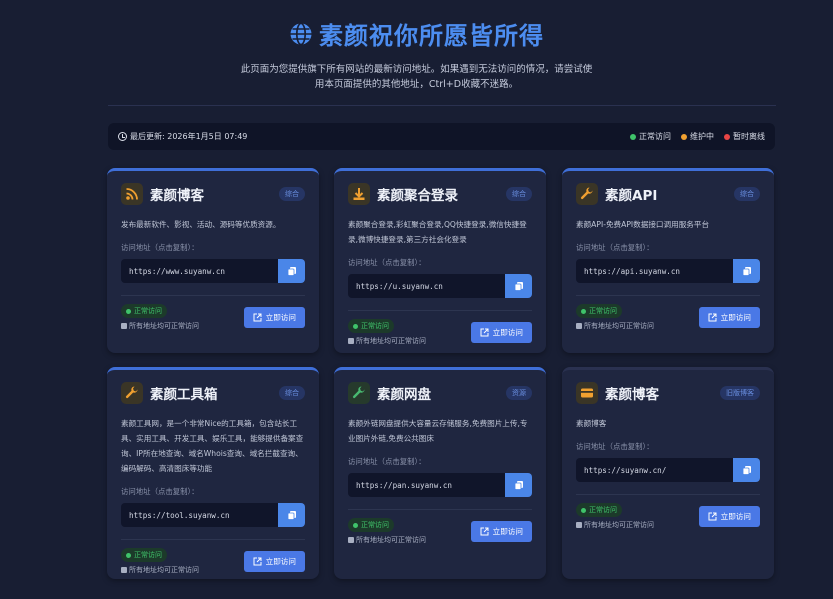 The image size is (833, 599). What do you see at coordinates (184, 395) in the screenshot?
I see `card-title: 素颜工具箱` at bounding box center [184, 395].